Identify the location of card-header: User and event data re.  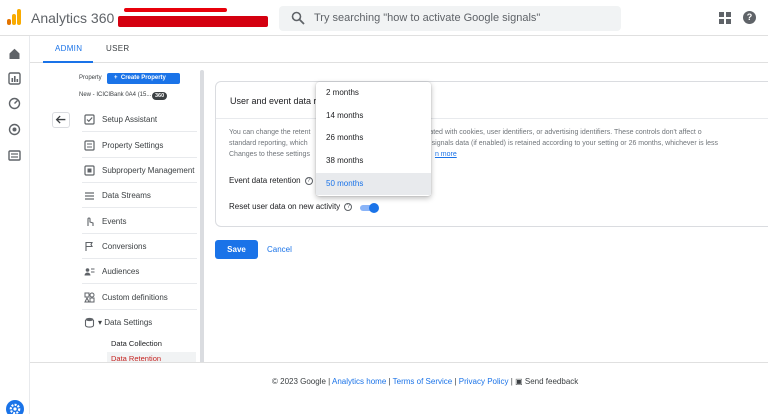
(492, 100).